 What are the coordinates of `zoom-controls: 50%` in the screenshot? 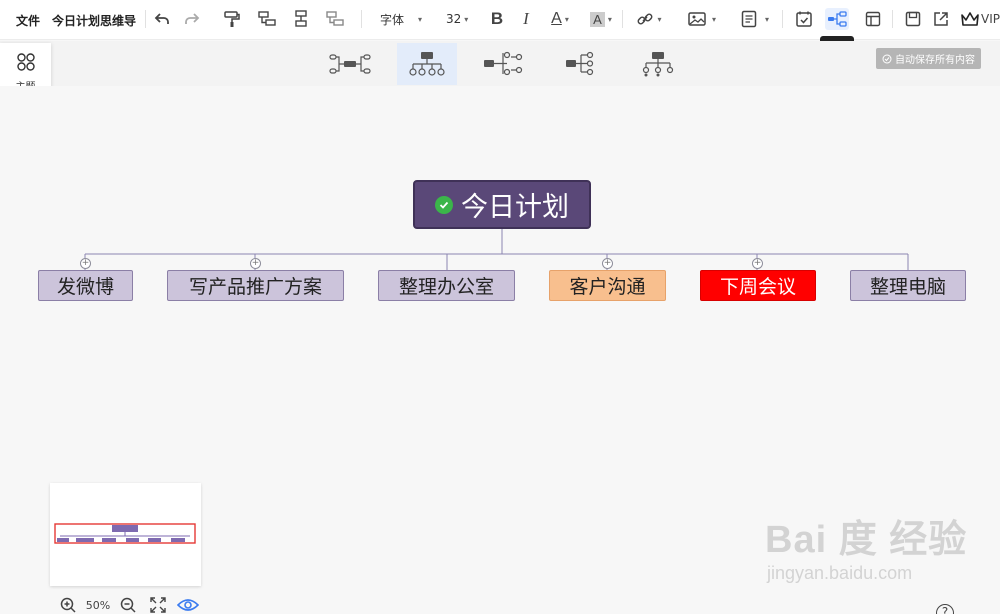 It's located at (128, 605).